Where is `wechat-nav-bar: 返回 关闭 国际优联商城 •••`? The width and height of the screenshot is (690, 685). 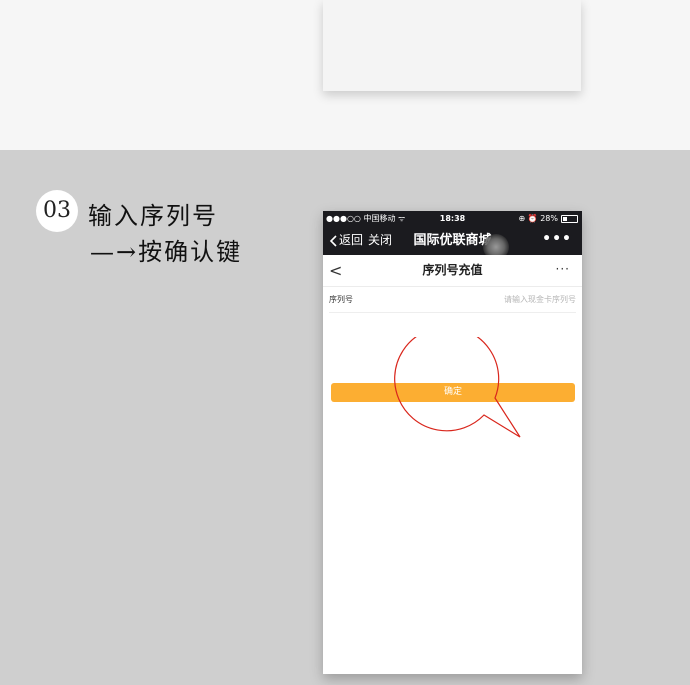 wechat-nav-bar: 返回 关闭 国际优联商城 ••• is located at coordinates (452, 243).